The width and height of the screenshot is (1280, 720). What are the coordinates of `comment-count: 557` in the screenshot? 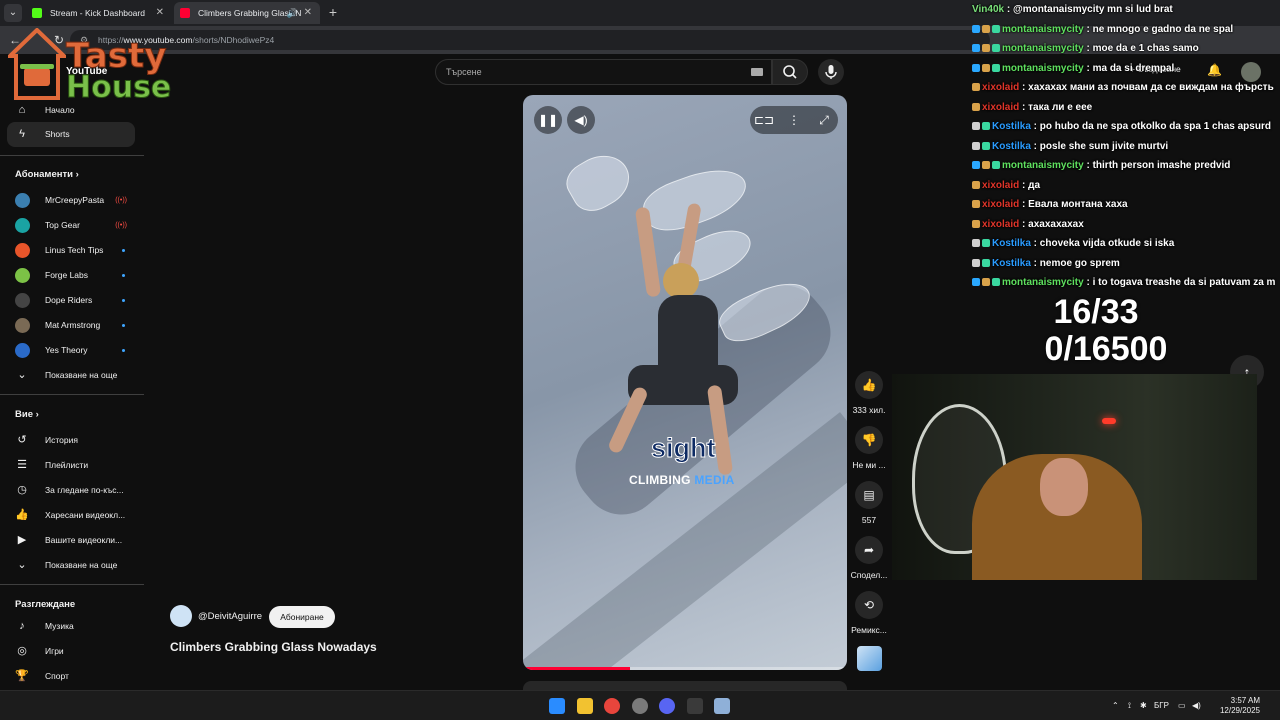 It's located at (869, 520).